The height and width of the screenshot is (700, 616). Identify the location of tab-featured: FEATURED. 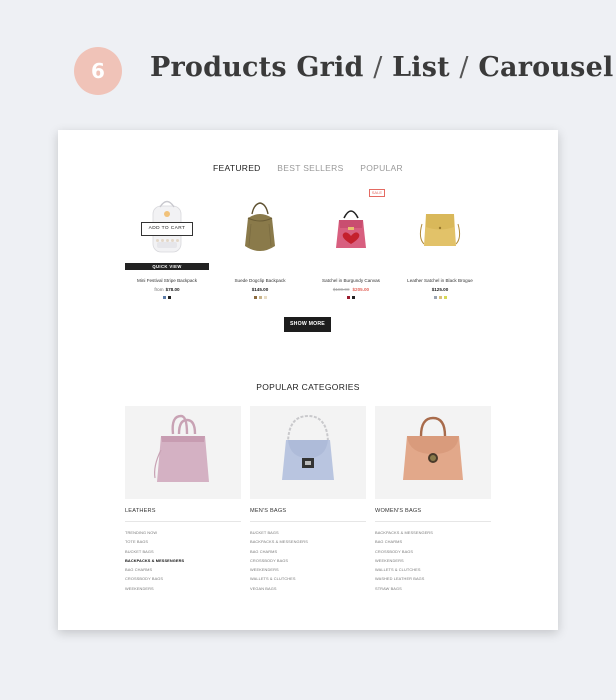
(237, 168).